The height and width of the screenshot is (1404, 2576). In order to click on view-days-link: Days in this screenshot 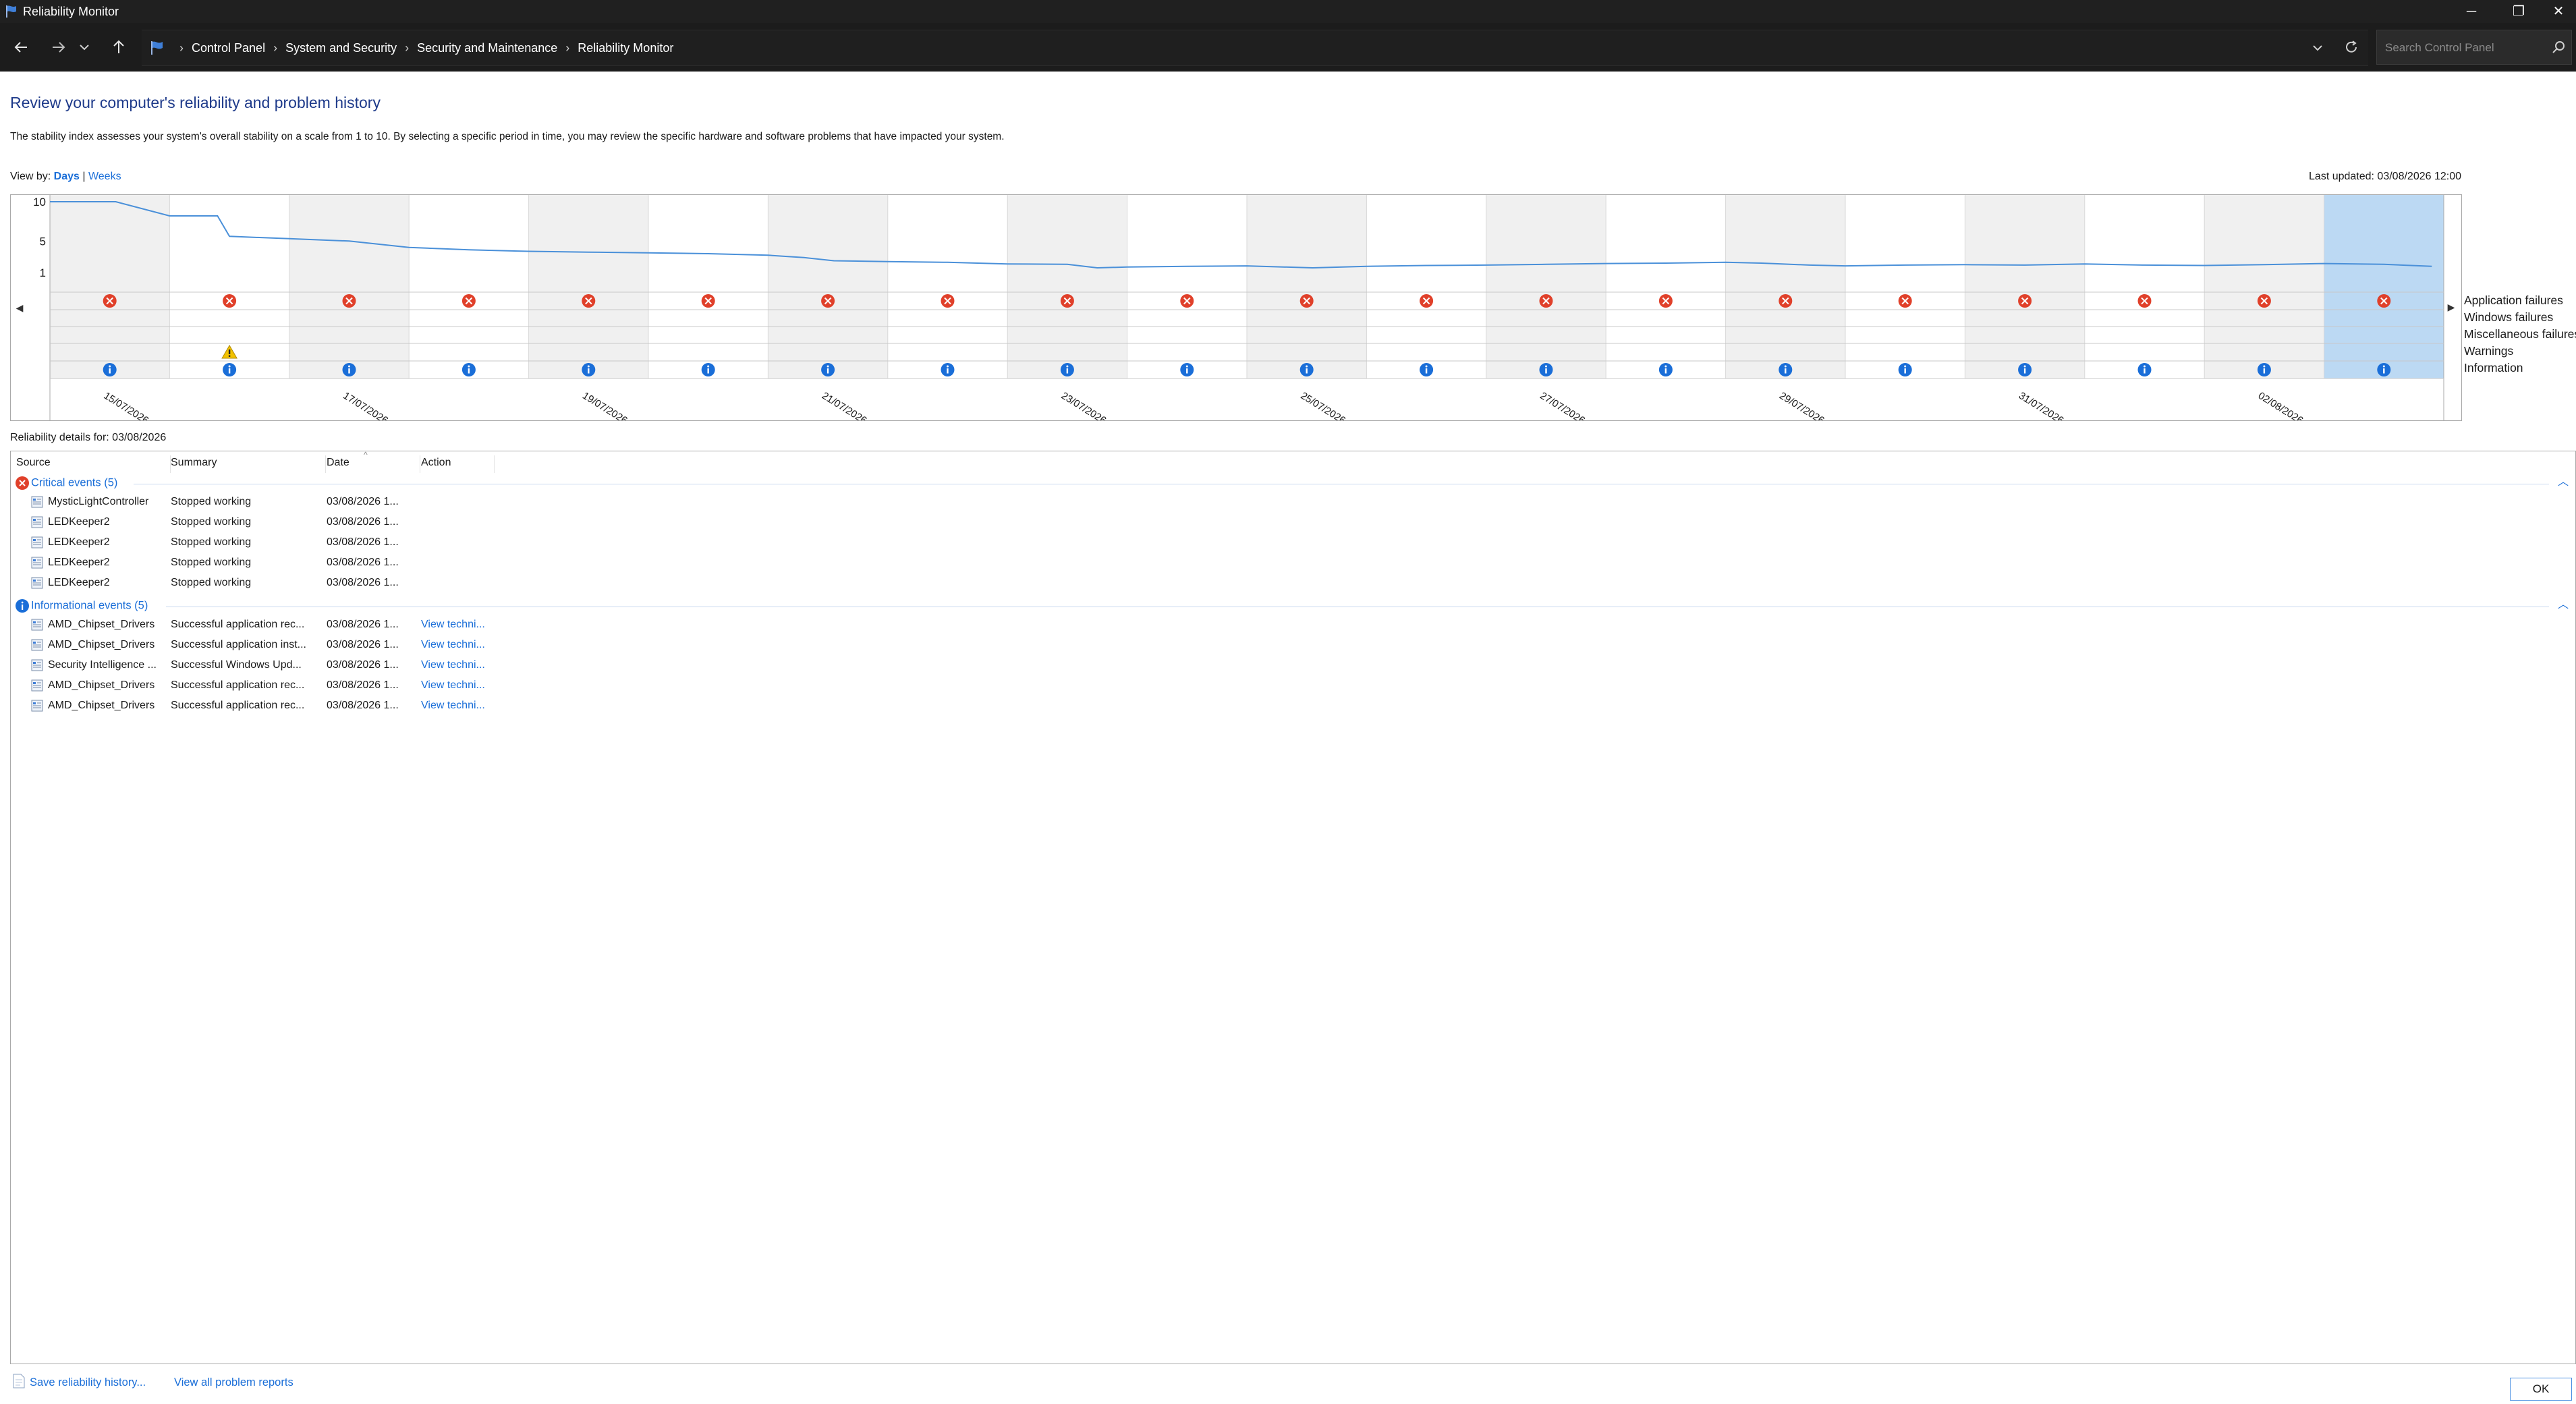, I will do `click(67, 176)`.